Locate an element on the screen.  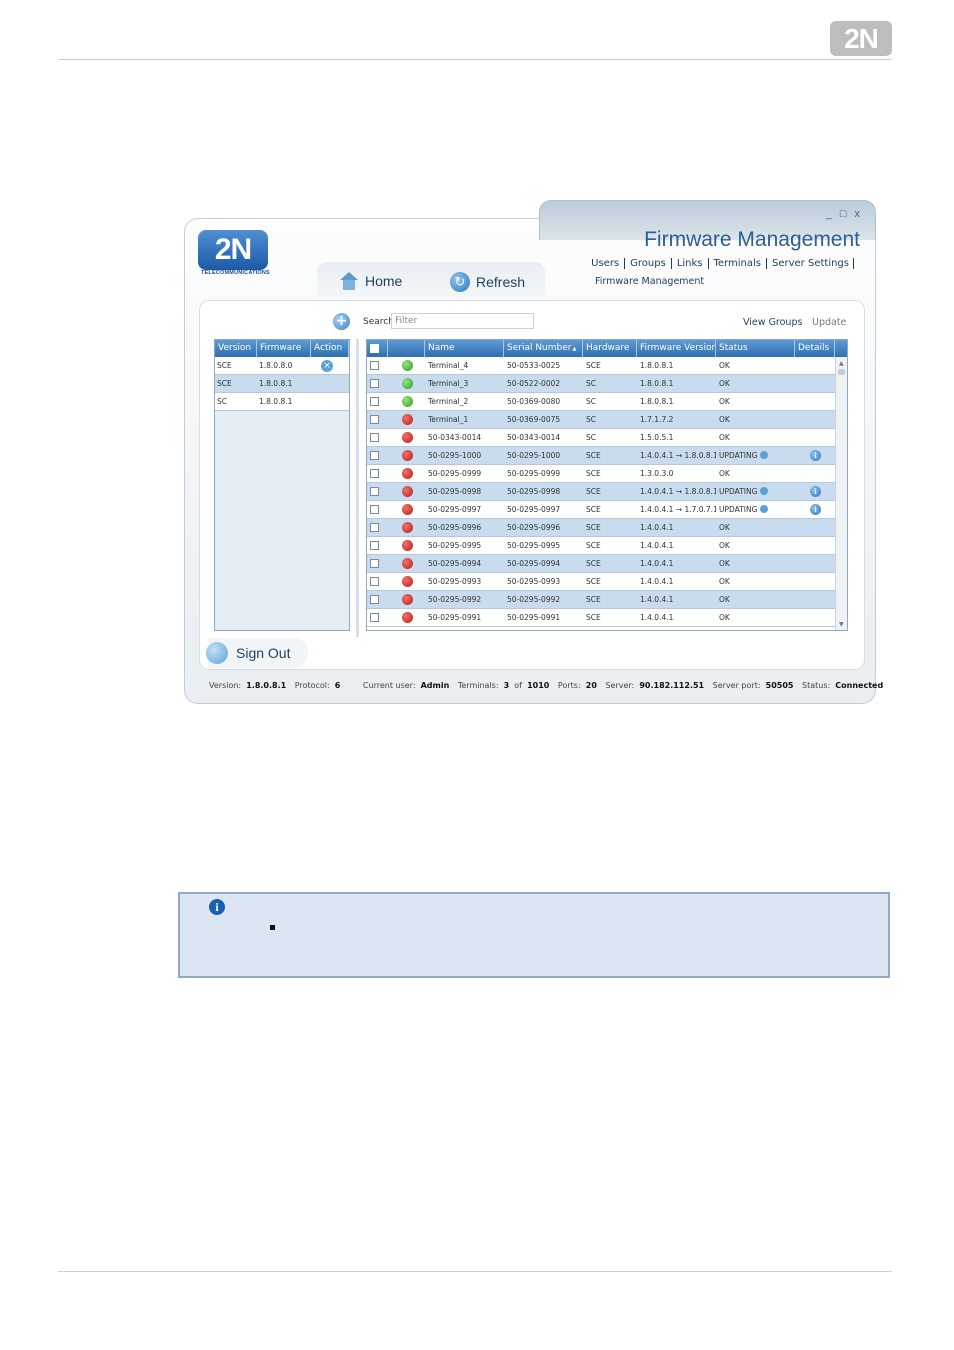
search-input is located at coordinates (462, 321).